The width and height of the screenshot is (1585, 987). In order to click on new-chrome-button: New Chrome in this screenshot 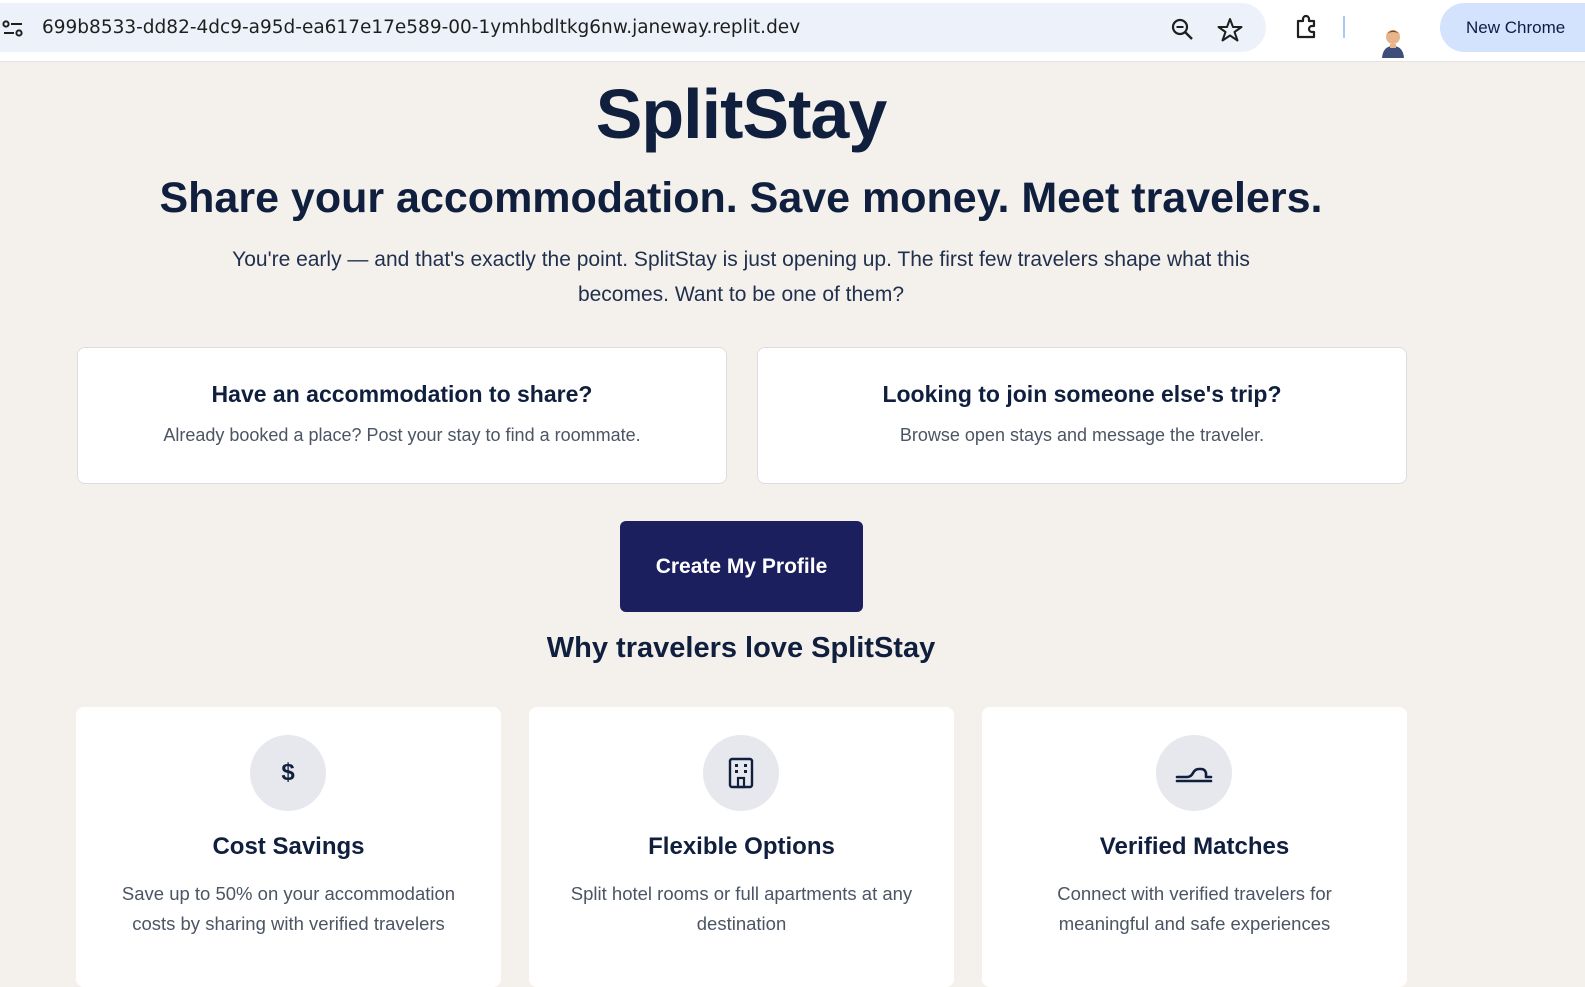, I will do `click(1512, 27)`.